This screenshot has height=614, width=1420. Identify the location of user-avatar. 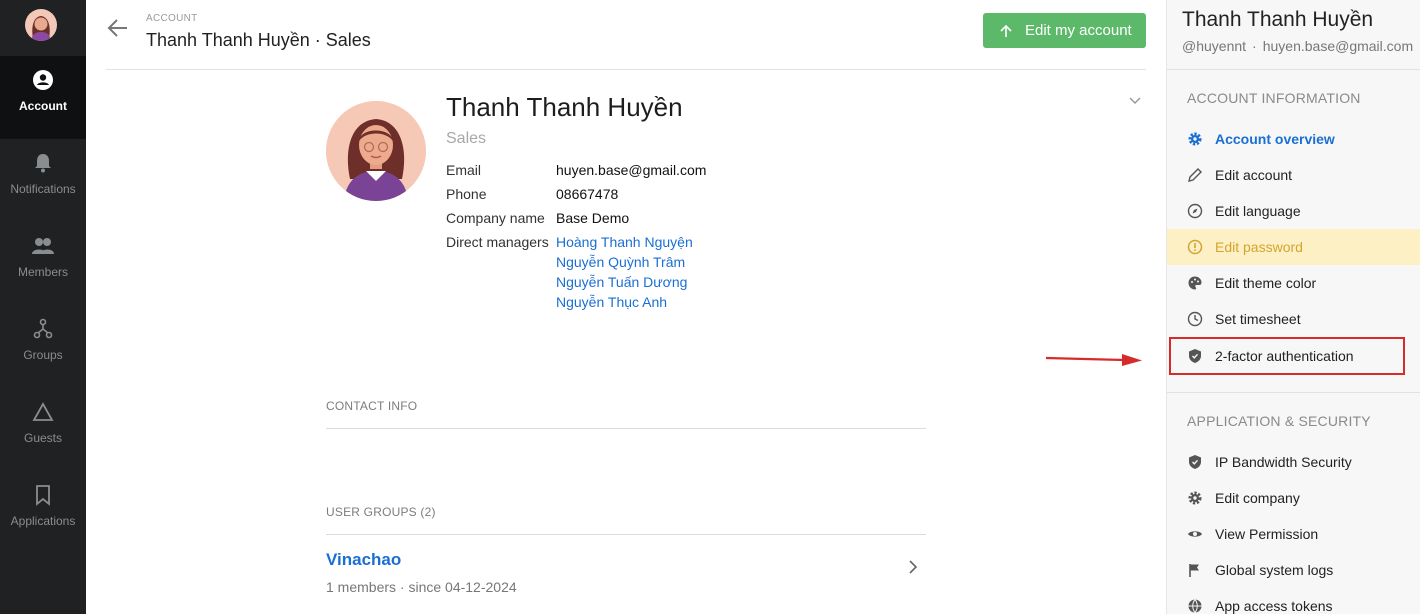
(41, 25).